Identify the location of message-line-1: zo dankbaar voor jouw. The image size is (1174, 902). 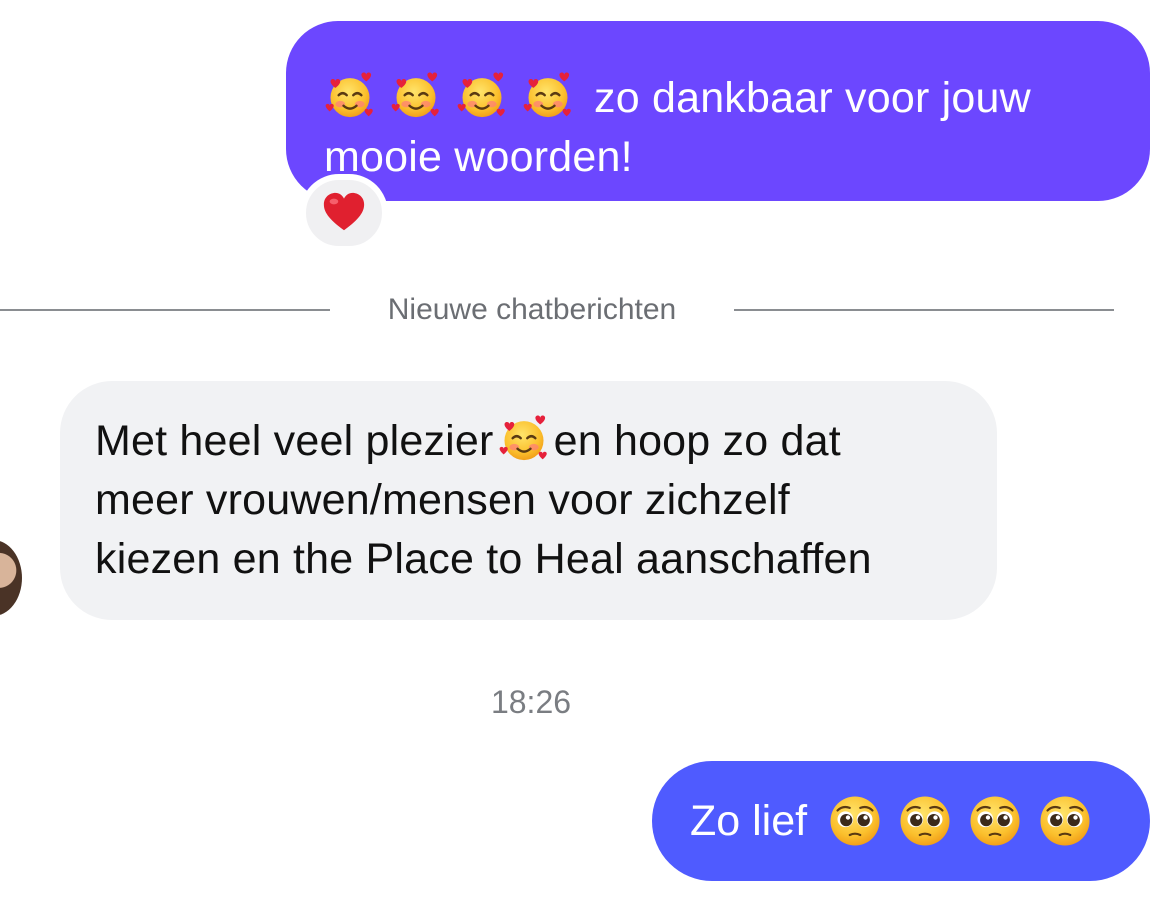
(717, 98).